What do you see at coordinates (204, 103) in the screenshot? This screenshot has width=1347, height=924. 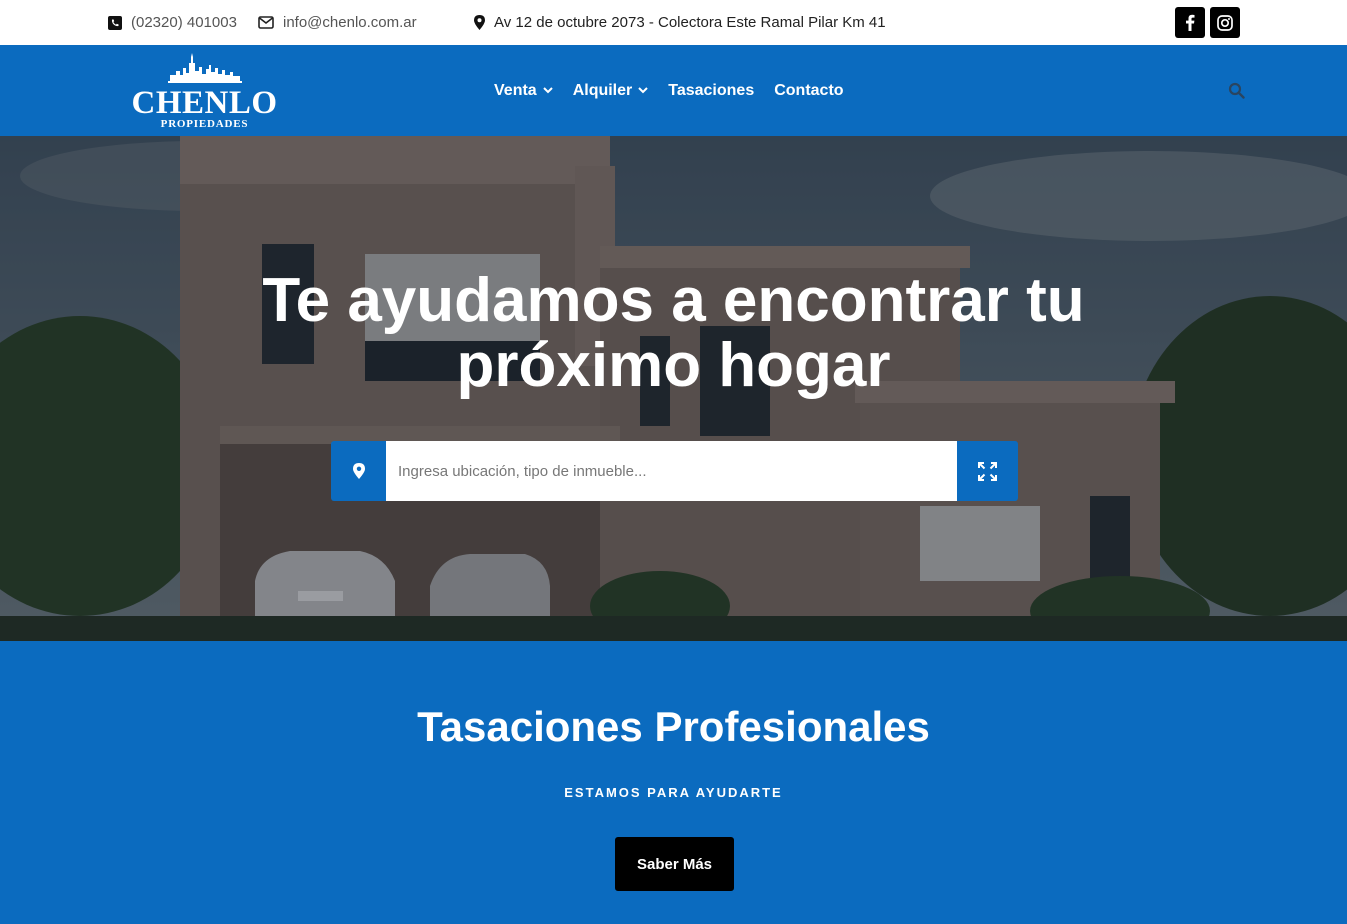 I see `logo-wordmark: CHENLO` at bounding box center [204, 103].